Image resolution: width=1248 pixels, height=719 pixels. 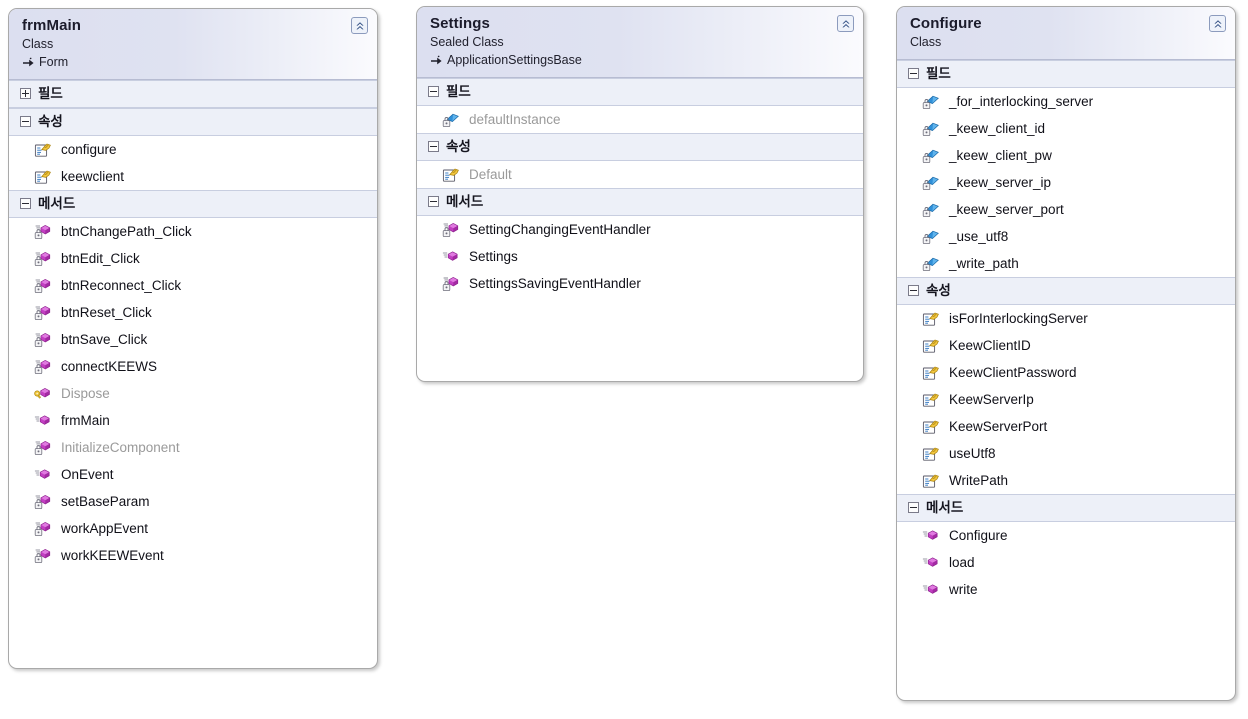 I want to click on member-name: keewclient, so click(x=93, y=176).